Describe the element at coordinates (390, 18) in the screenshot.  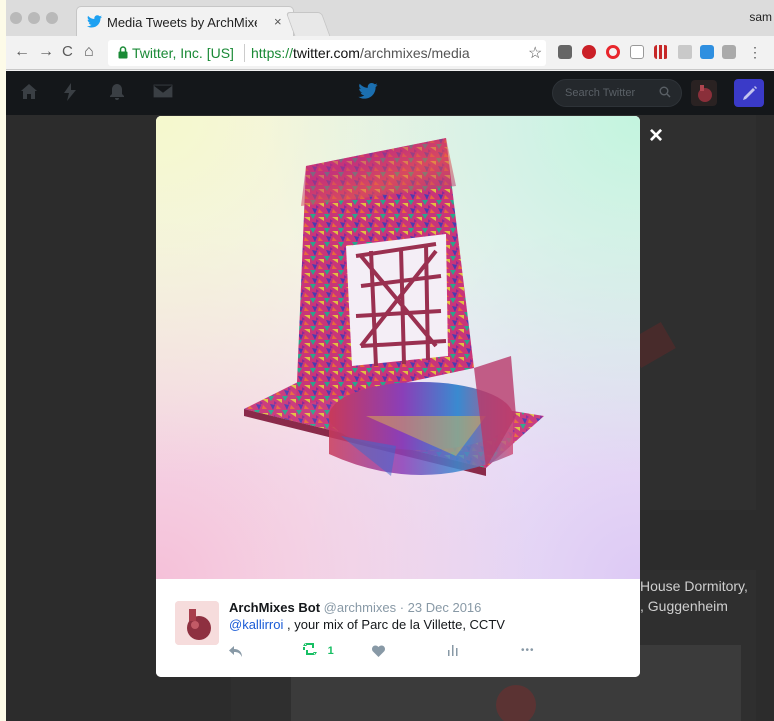
I see `tab-strip: Media Tweets by ArchMixes Bot × sam` at that location.